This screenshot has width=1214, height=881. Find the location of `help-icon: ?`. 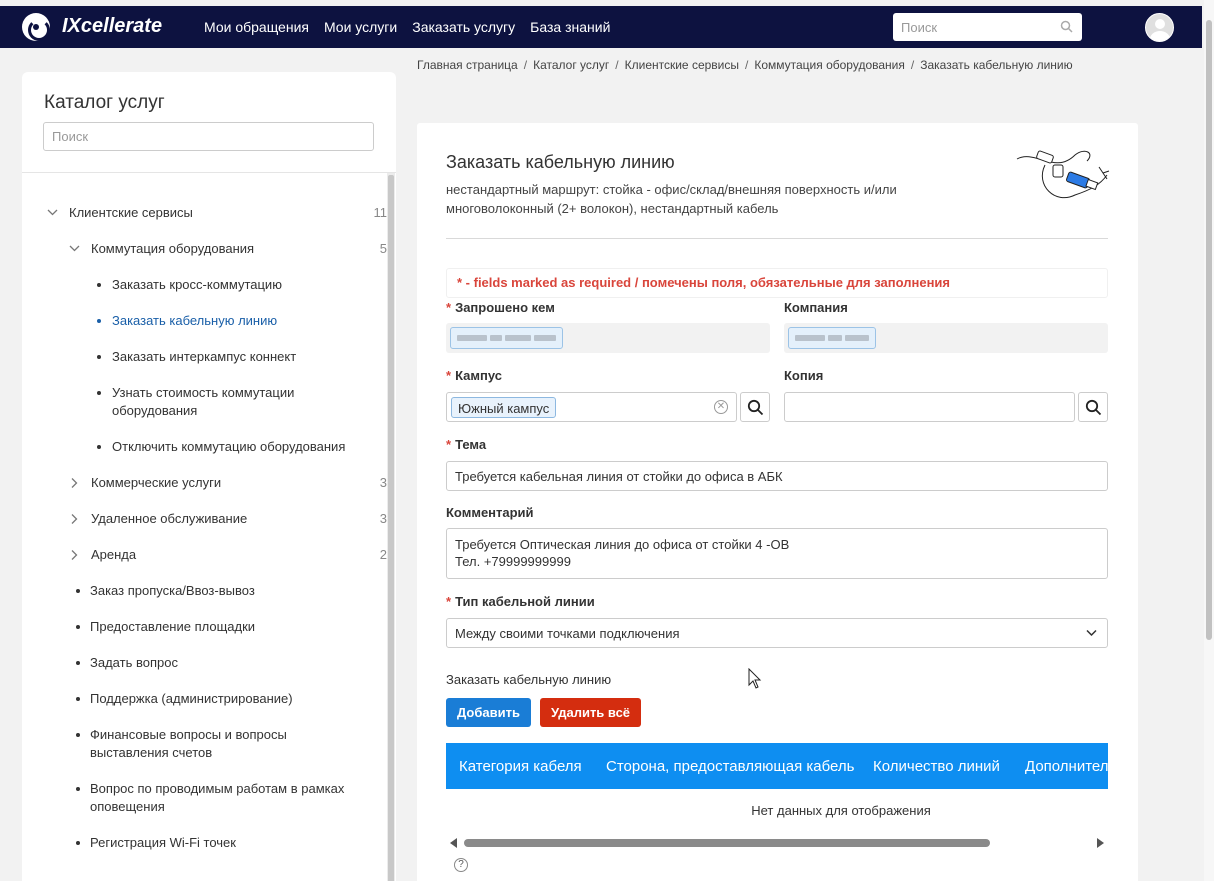

help-icon: ? is located at coordinates (461, 865).